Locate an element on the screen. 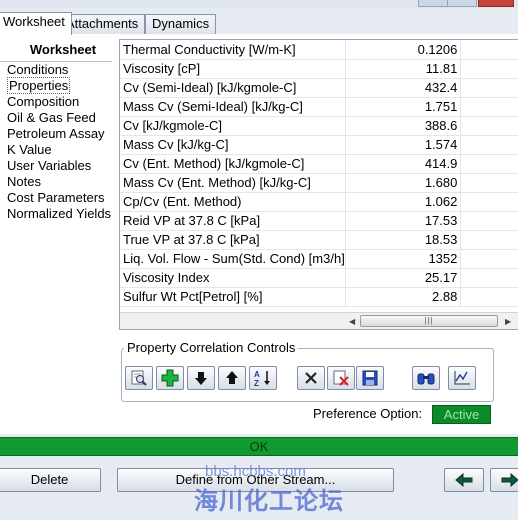 This screenshot has width=518, height=520. property-value: 432.4 is located at coordinates (403, 88).